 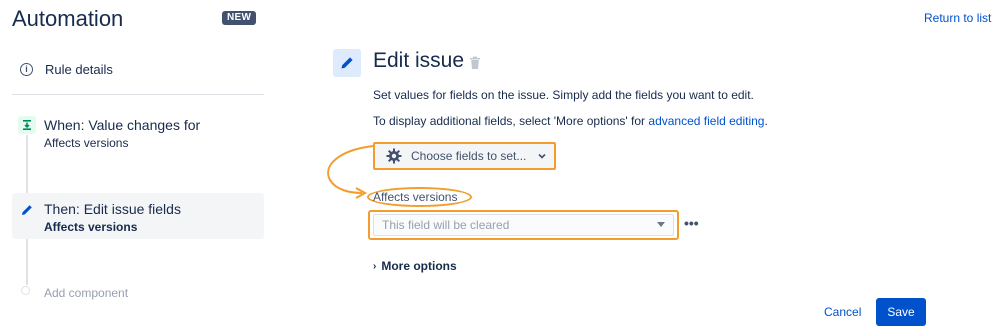 I want to click on action-subtitle: Affects versions, so click(x=91, y=227).